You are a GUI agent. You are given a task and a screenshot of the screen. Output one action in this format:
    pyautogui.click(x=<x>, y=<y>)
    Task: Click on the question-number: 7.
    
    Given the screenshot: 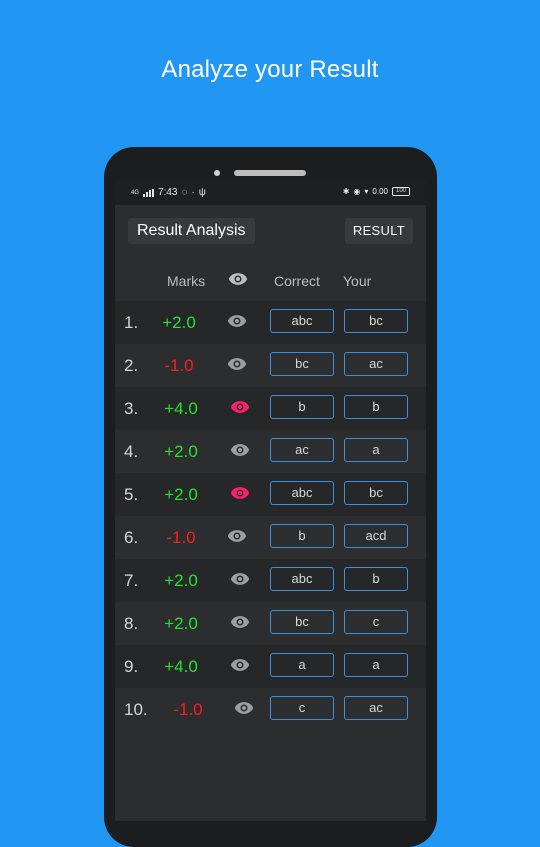 What is the action you would take?
    pyautogui.click(x=131, y=580)
    